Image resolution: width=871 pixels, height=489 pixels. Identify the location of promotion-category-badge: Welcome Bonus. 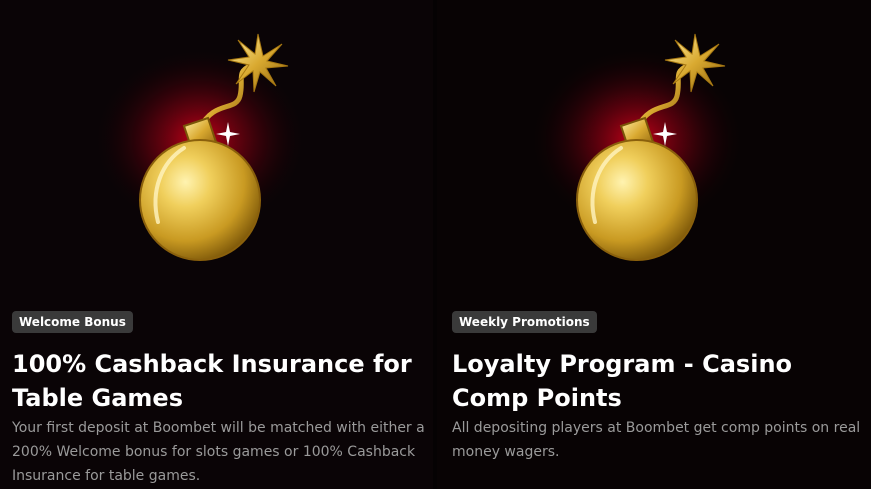
(72, 322).